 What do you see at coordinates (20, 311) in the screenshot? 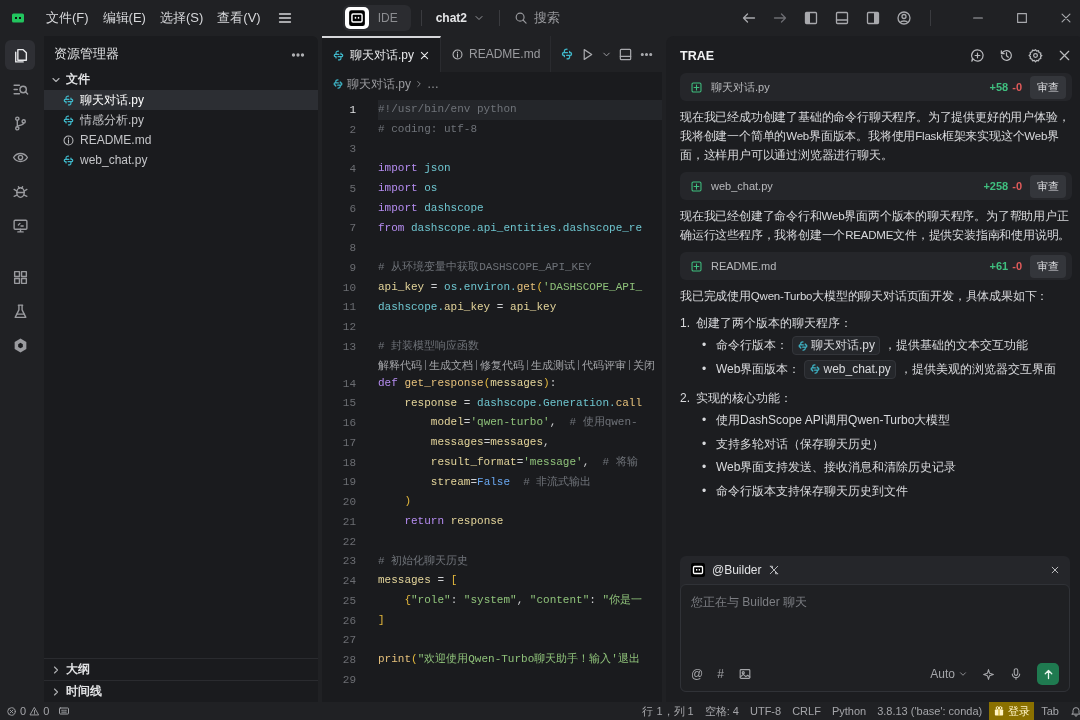
I see `flask-icon` at bounding box center [20, 311].